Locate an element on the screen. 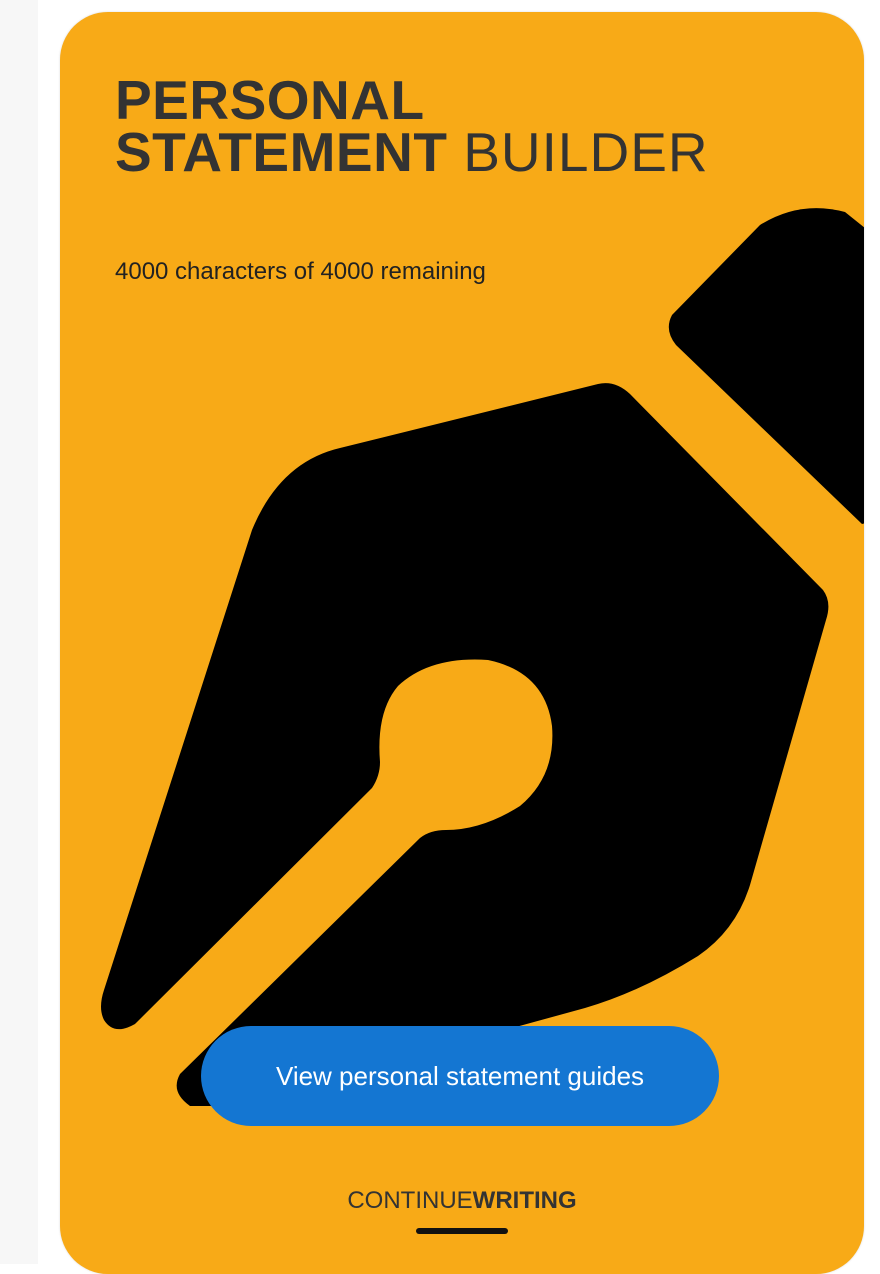  title-statement: STATEMENT is located at coordinates (281, 152).